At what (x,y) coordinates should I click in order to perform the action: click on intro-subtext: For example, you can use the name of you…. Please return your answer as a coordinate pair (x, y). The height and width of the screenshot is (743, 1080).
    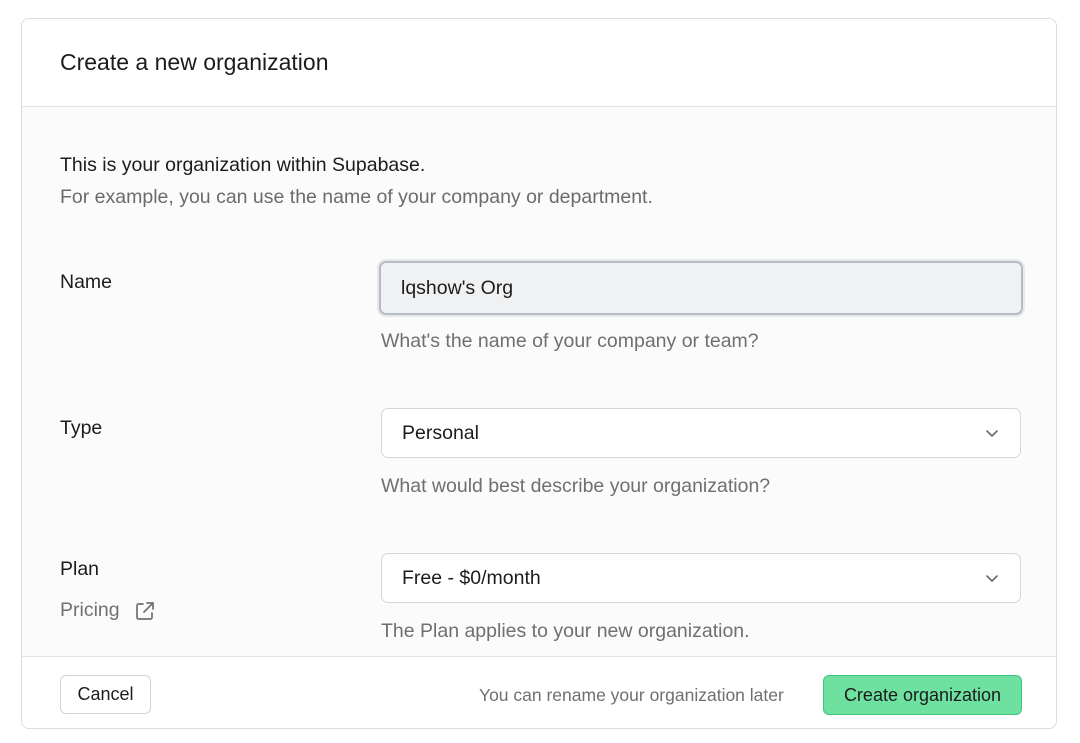
    Looking at the image, I should click on (356, 197).